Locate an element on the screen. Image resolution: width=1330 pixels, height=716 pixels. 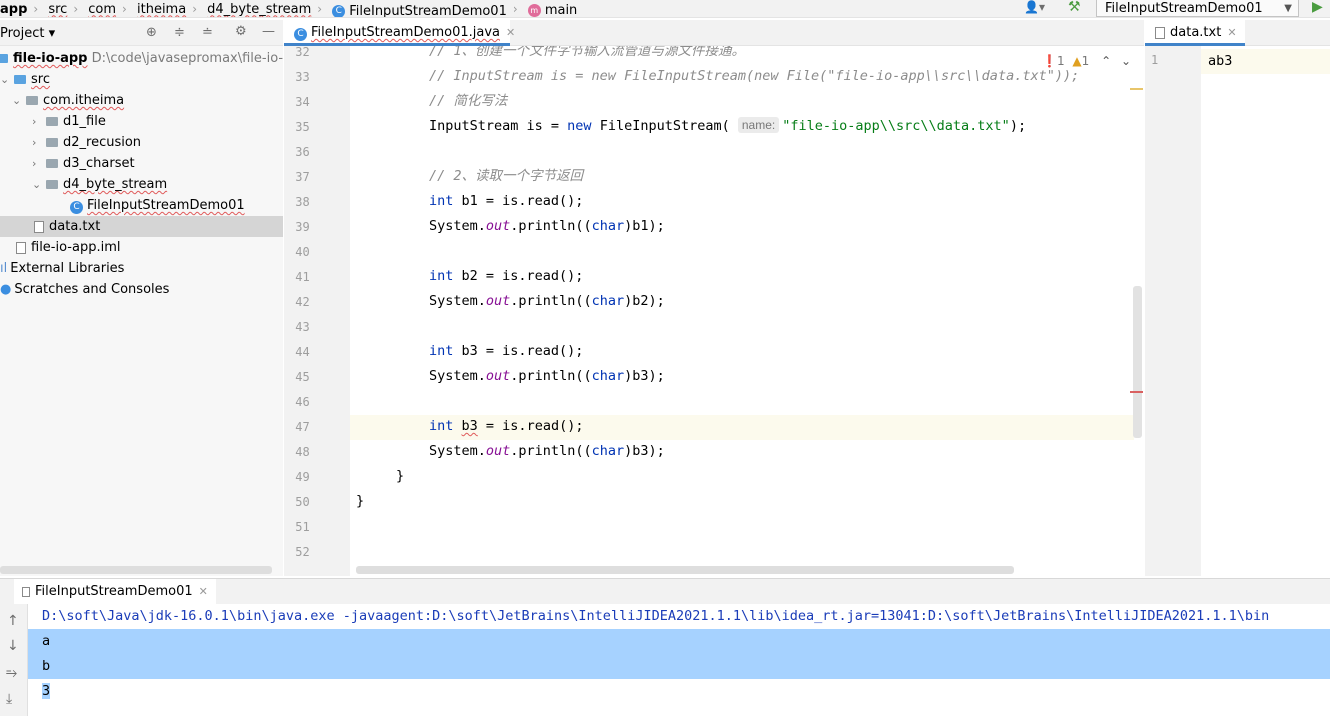
line-number: 41 is located at coordinates (302, 277).